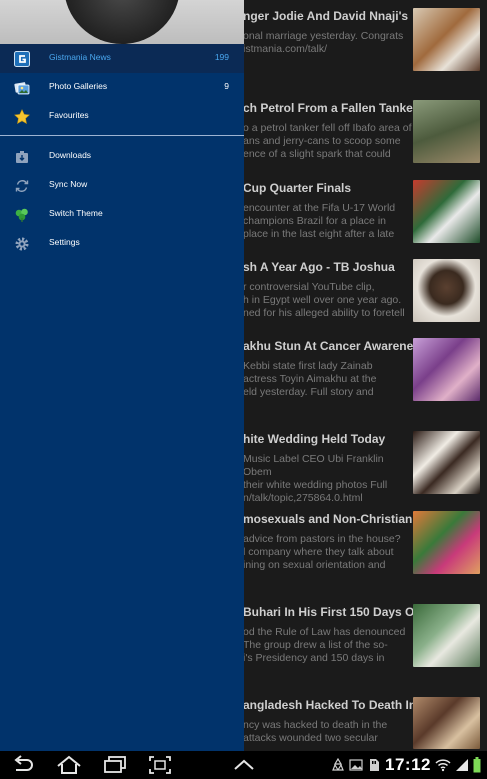 This screenshot has height=779, width=487. Describe the element at coordinates (297, 188) in the screenshot. I see `article-headline: Cup Quarter Finals` at that location.